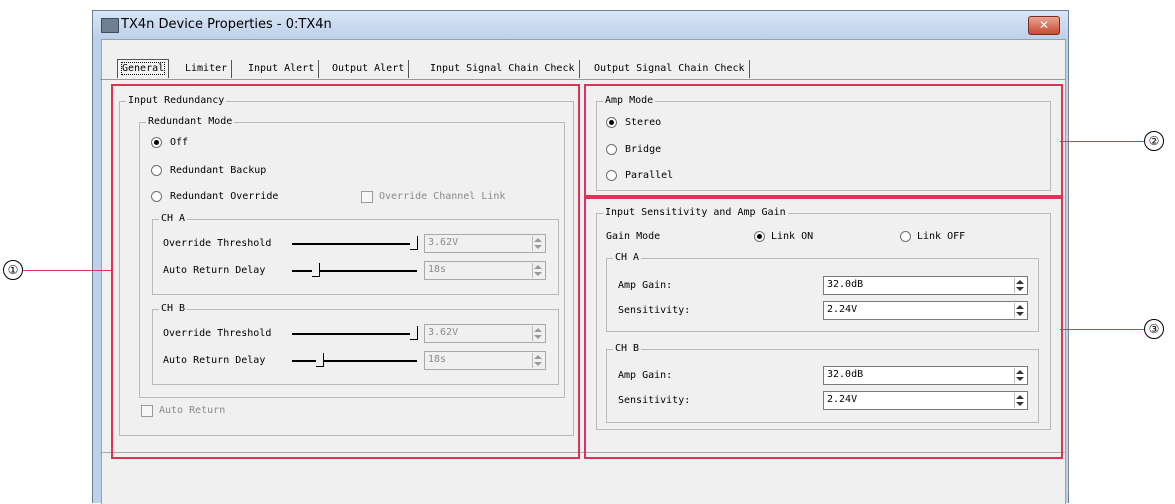 The width and height of the screenshot is (1175, 504). Describe the element at coordinates (670, 69) in the screenshot. I see `tab-output-signal-chain-check: Output Signal Chain Check` at that location.